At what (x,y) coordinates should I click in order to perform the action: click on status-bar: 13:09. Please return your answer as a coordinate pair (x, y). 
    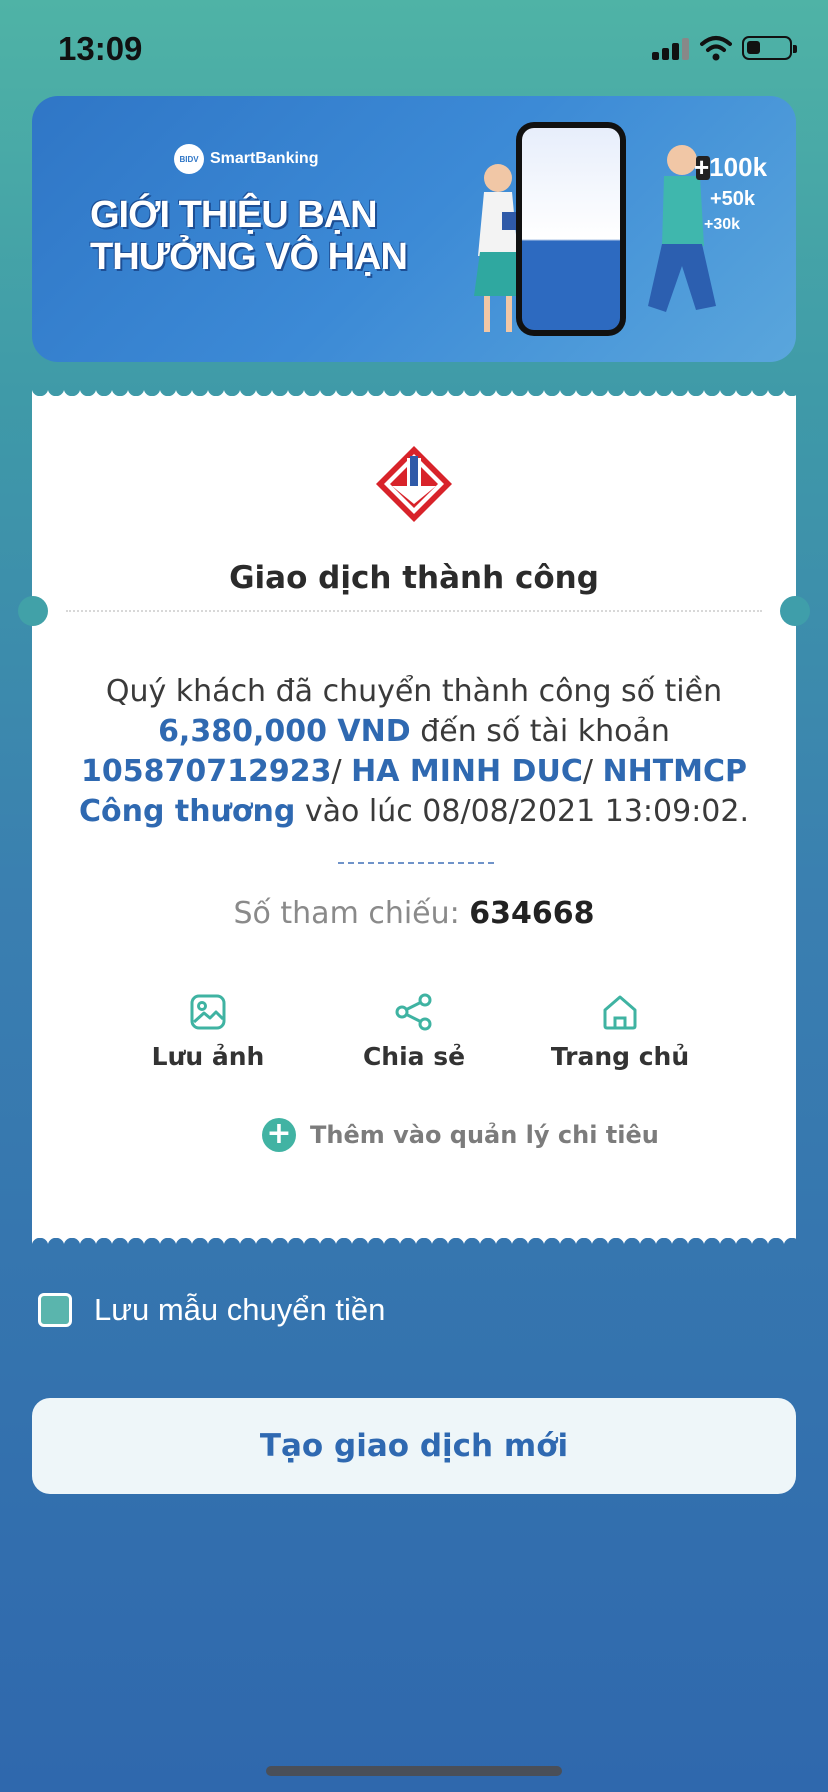
    Looking at the image, I should click on (414, 48).